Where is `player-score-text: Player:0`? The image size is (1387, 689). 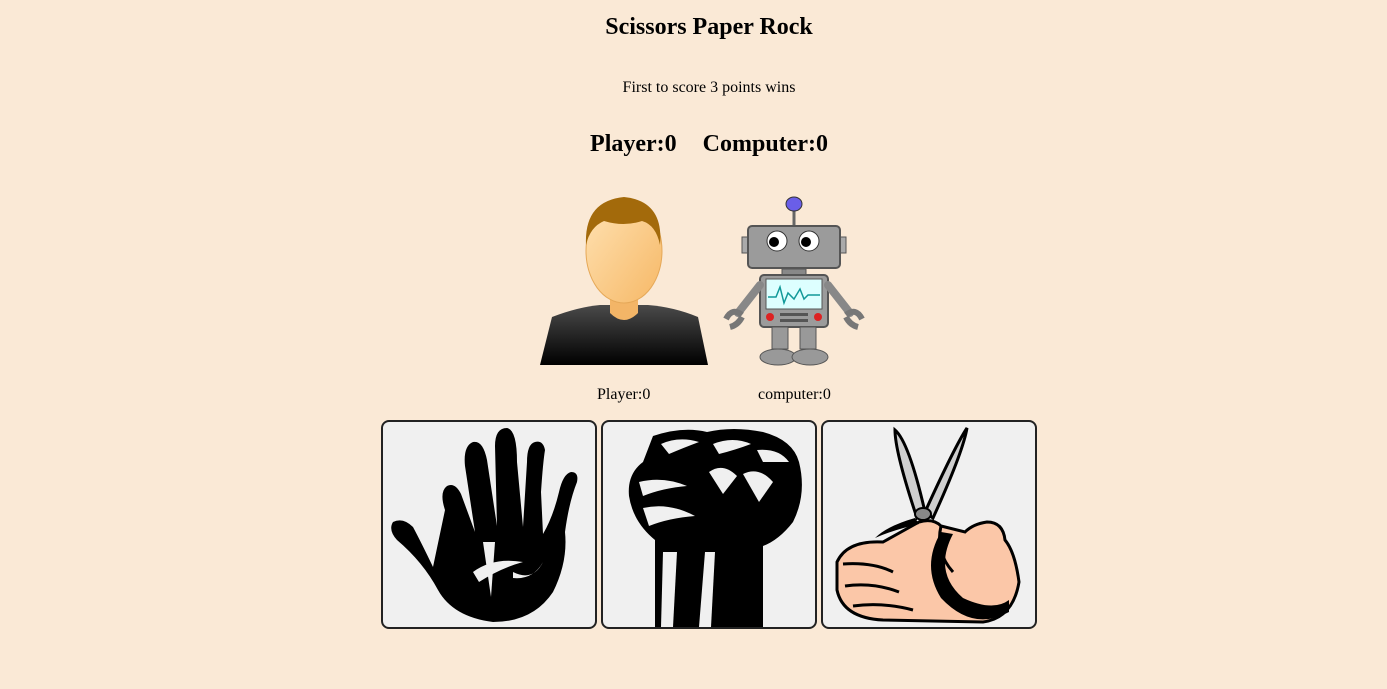 player-score-text: Player:0 is located at coordinates (624, 394).